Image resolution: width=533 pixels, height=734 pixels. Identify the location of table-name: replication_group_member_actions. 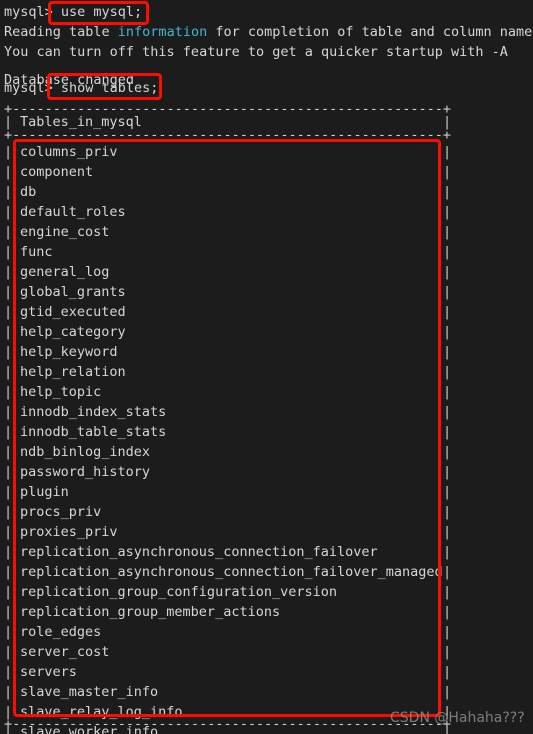
(150, 612).